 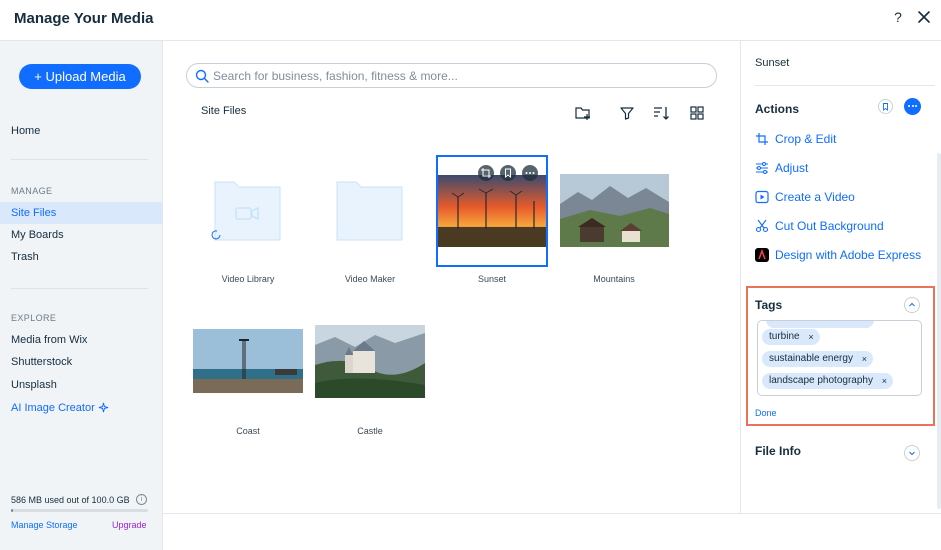 I want to click on section-label-manage: MANAGE, so click(x=32, y=191).